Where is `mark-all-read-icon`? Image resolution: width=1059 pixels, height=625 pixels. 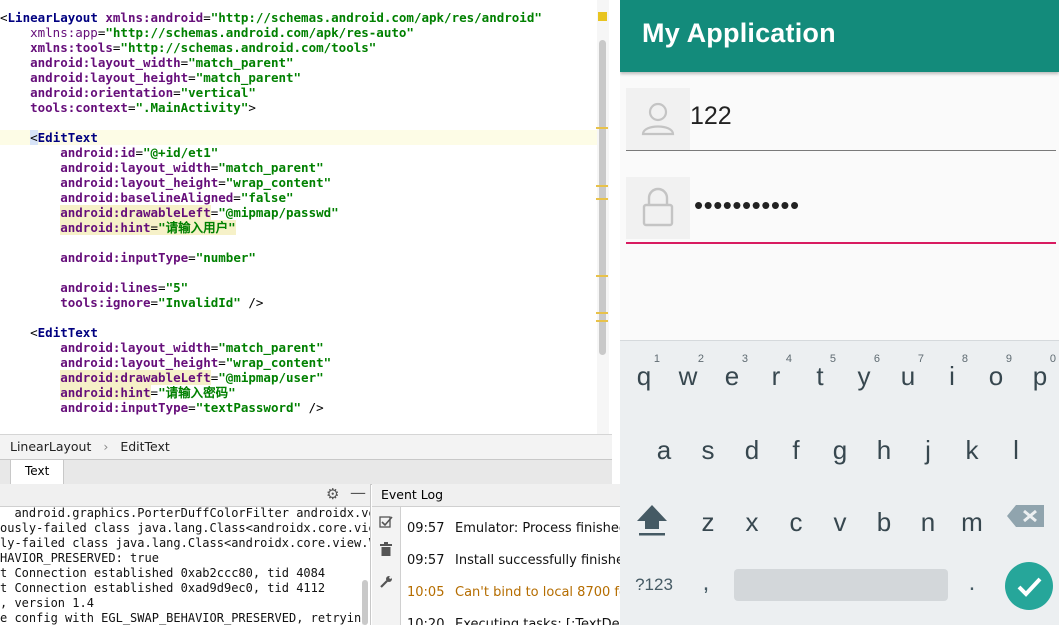 mark-all-read-icon is located at coordinates (386, 522).